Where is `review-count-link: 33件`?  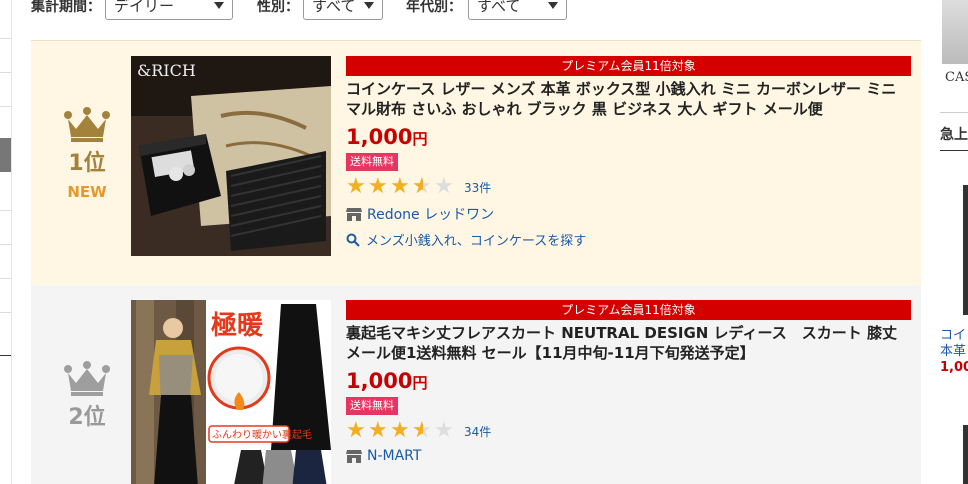 review-count-link: 33件 is located at coordinates (477, 187).